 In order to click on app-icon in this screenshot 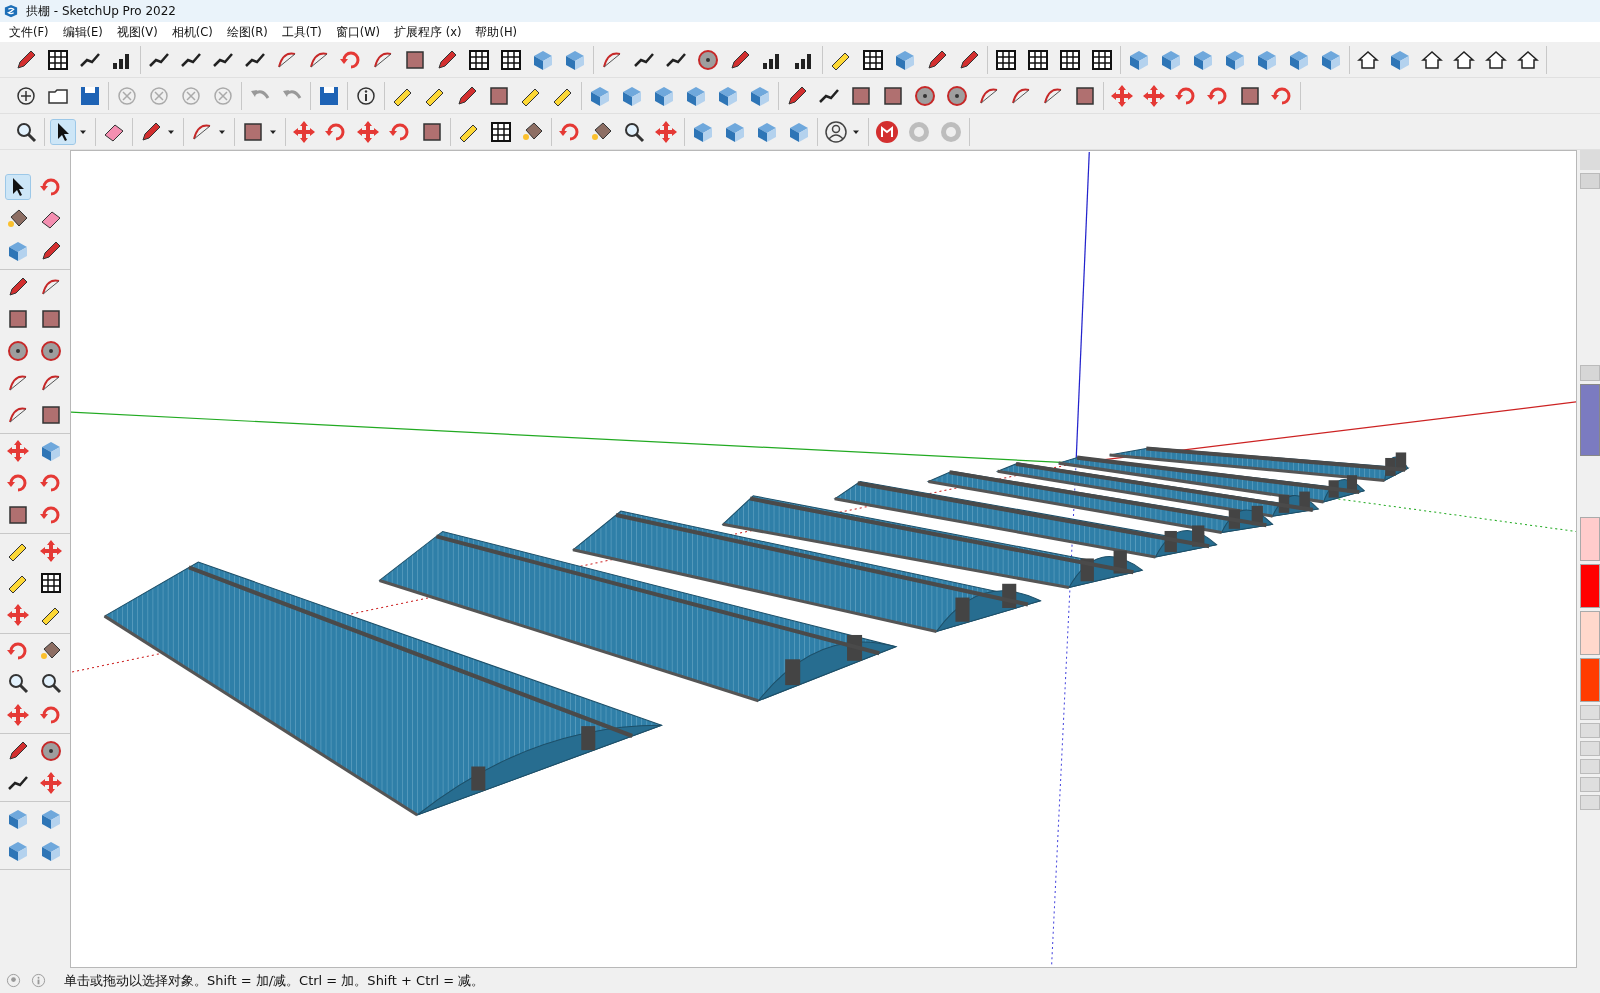, I will do `click(11, 11)`.